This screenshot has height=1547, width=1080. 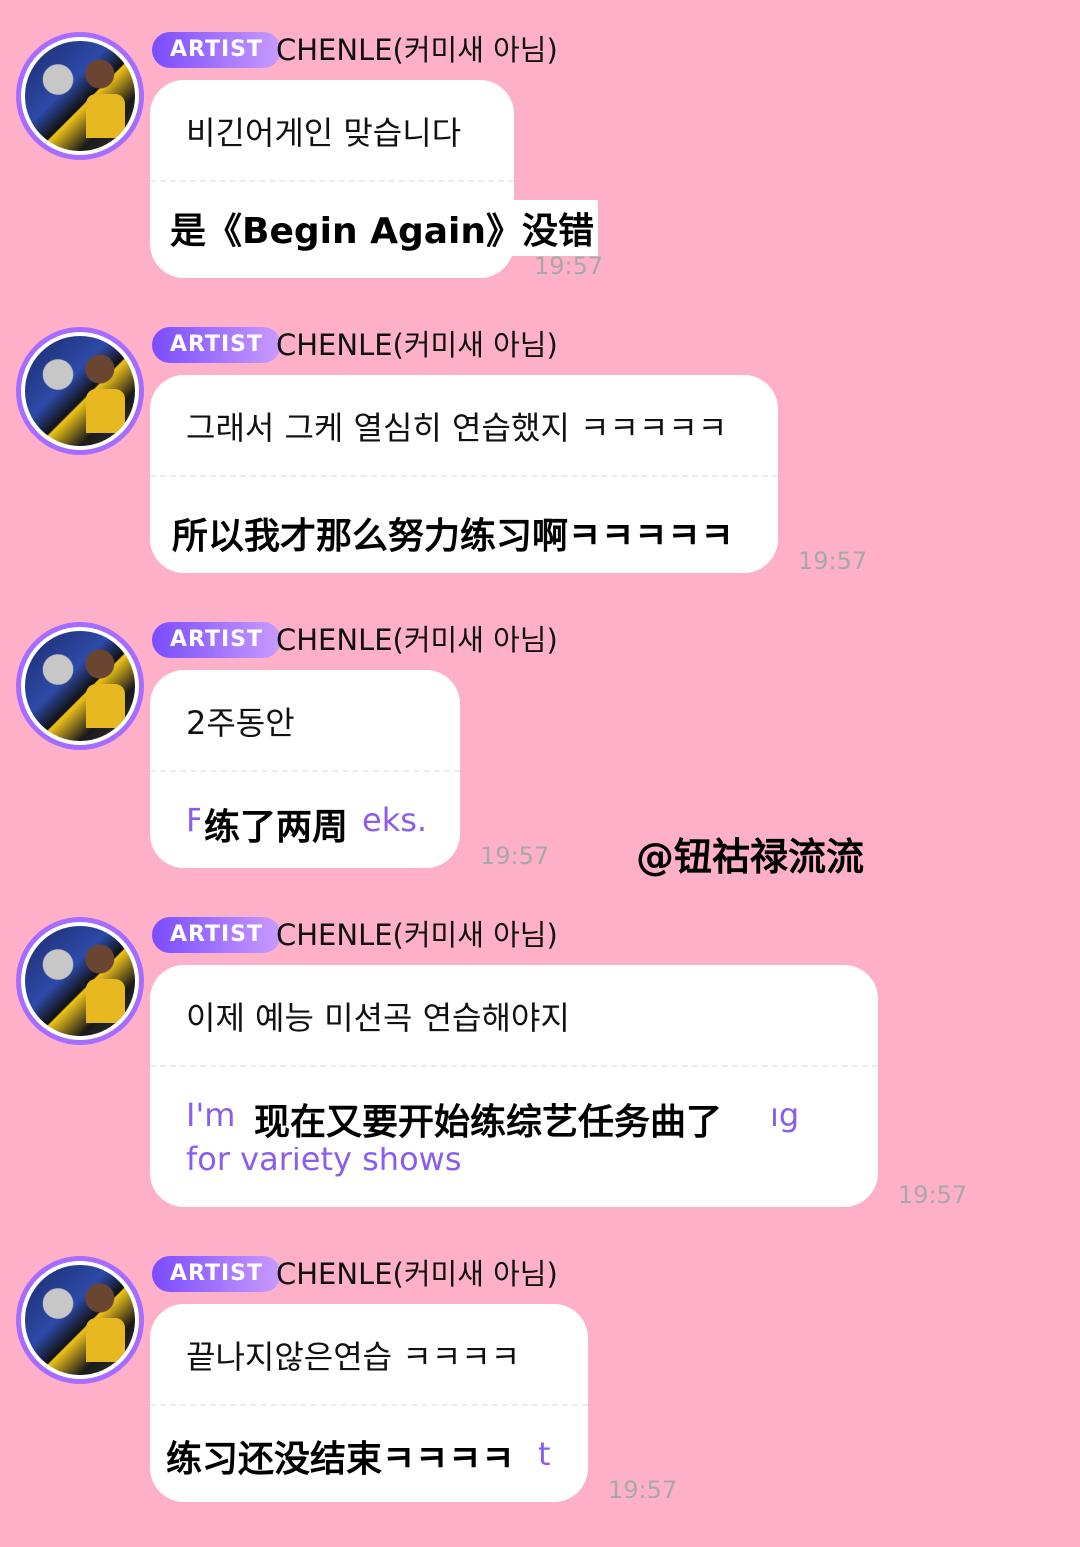 I want to click on english-translation-fragment: eks., so click(x=395, y=820).